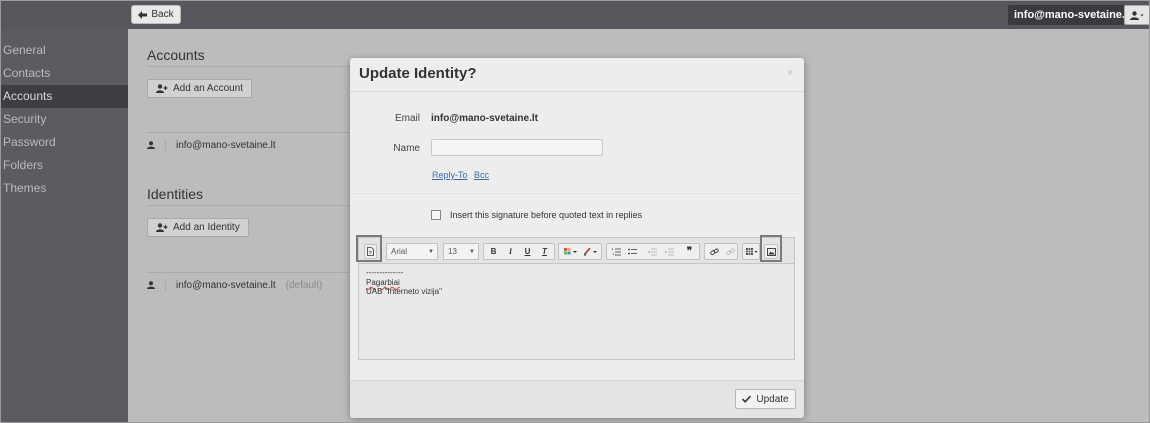 Image resolution: width=1150 pixels, height=423 pixels. What do you see at coordinates (175, 194) in the screenshot?
I see `identities-section-title: Identities` at bounding box center [175, 194].